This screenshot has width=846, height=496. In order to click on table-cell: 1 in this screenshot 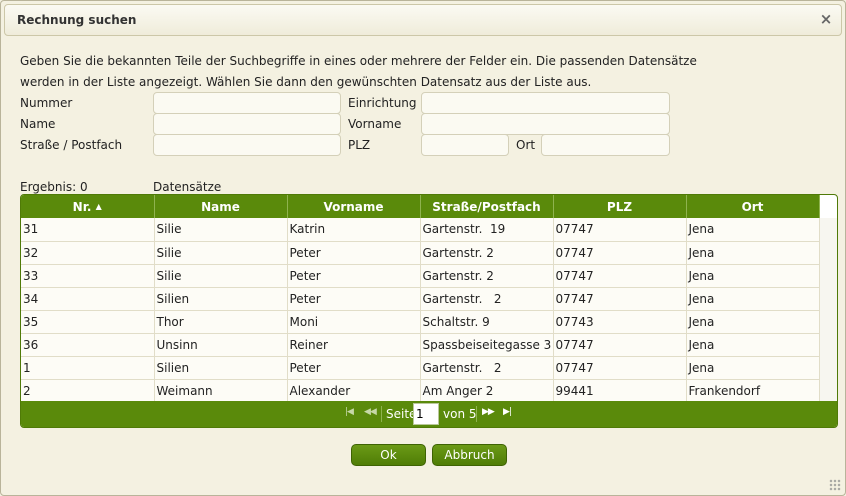, I will do `click(88, 368)`.